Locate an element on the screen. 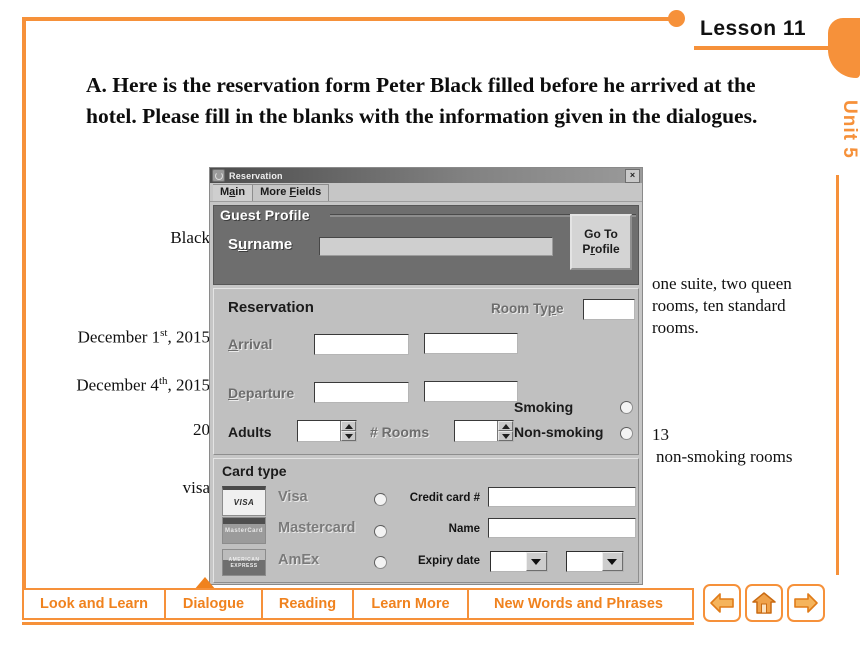 This screenshot has height=645, width=860. arrival-label-text: rrival is located at coordinates (255, 344).